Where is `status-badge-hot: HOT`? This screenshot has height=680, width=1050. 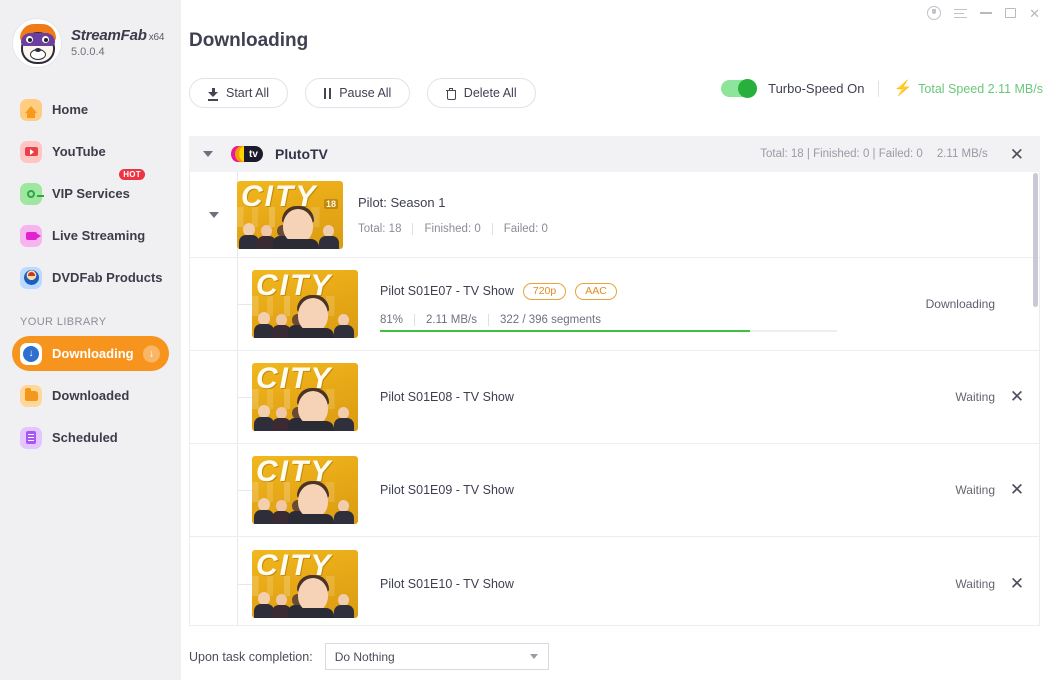
status-badge-hot: HOT is located at coordinates (132, 174).